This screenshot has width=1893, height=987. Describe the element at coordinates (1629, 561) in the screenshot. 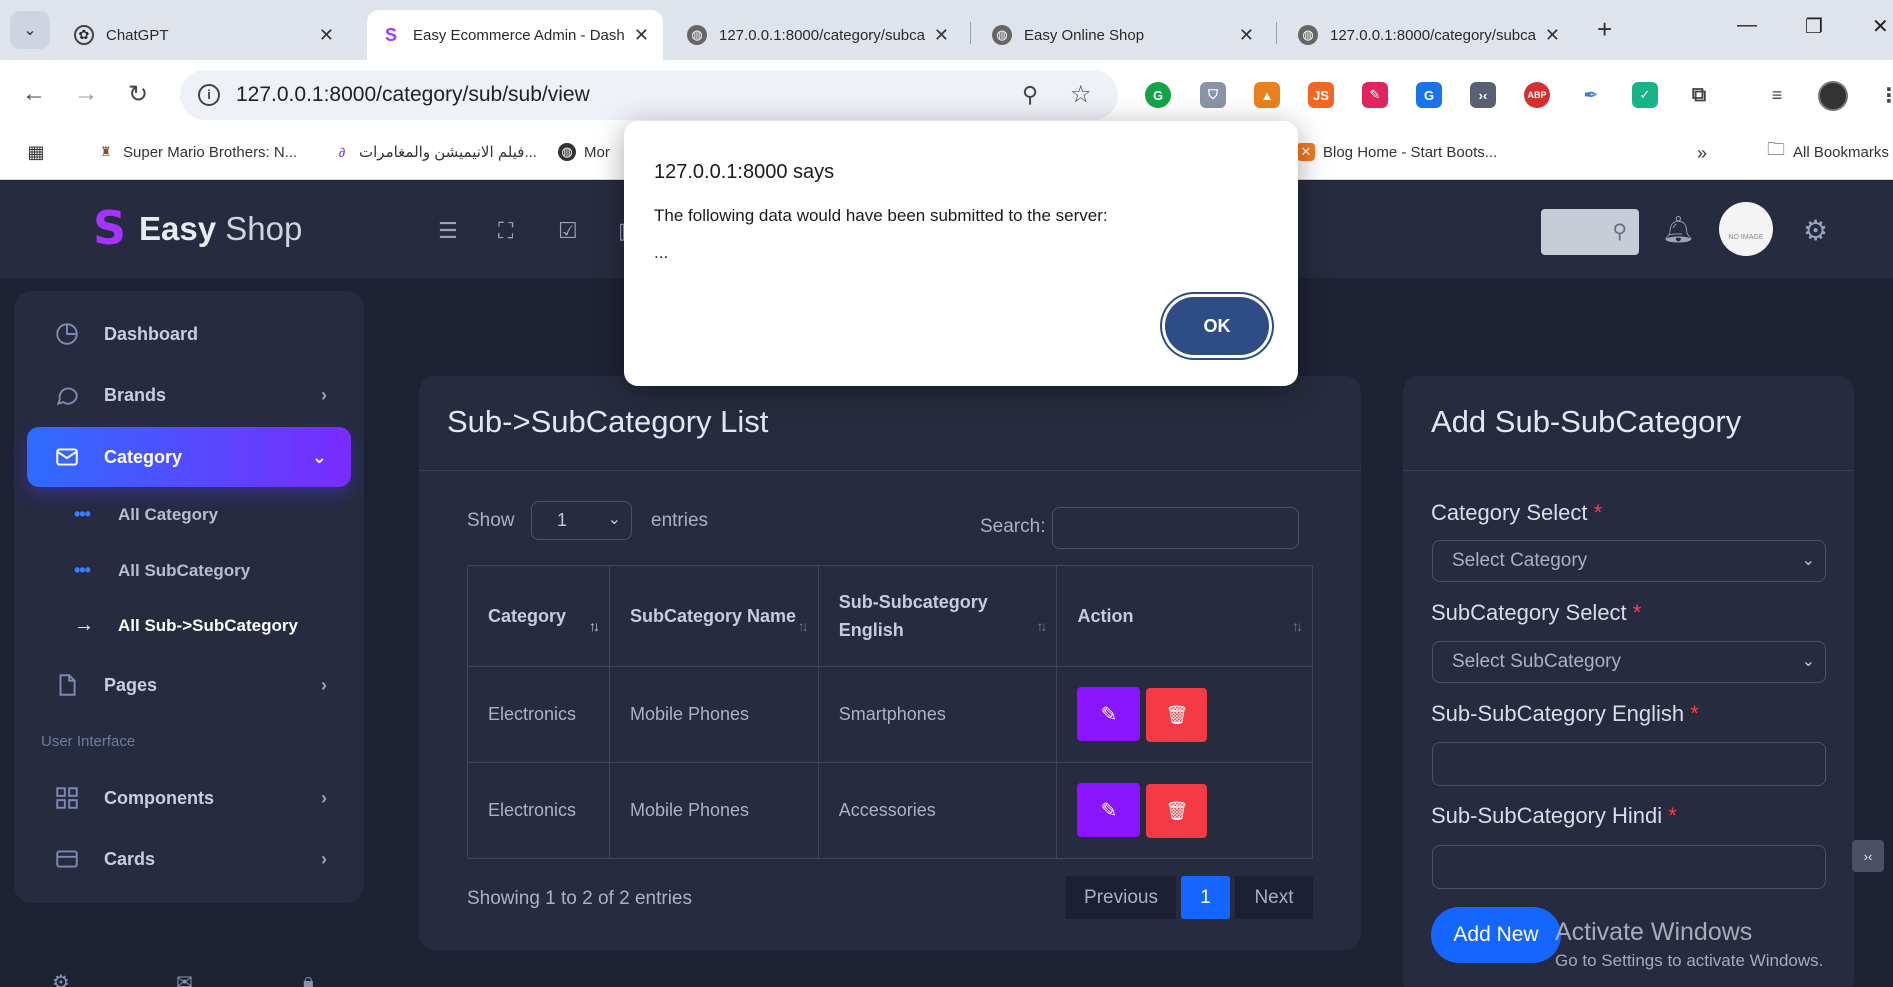

I see `category-select: Select Category ⌄` at that location.